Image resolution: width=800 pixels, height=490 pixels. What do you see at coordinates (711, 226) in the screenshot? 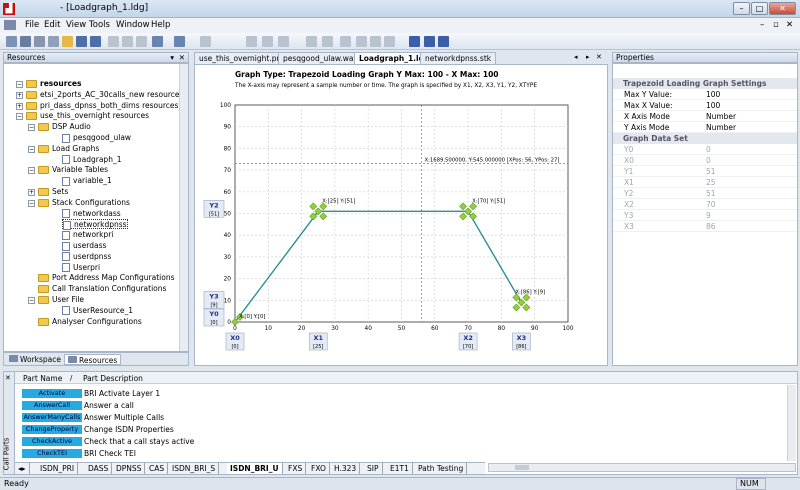
I see `dataset-value: 86` at bounding box center [711, 226].